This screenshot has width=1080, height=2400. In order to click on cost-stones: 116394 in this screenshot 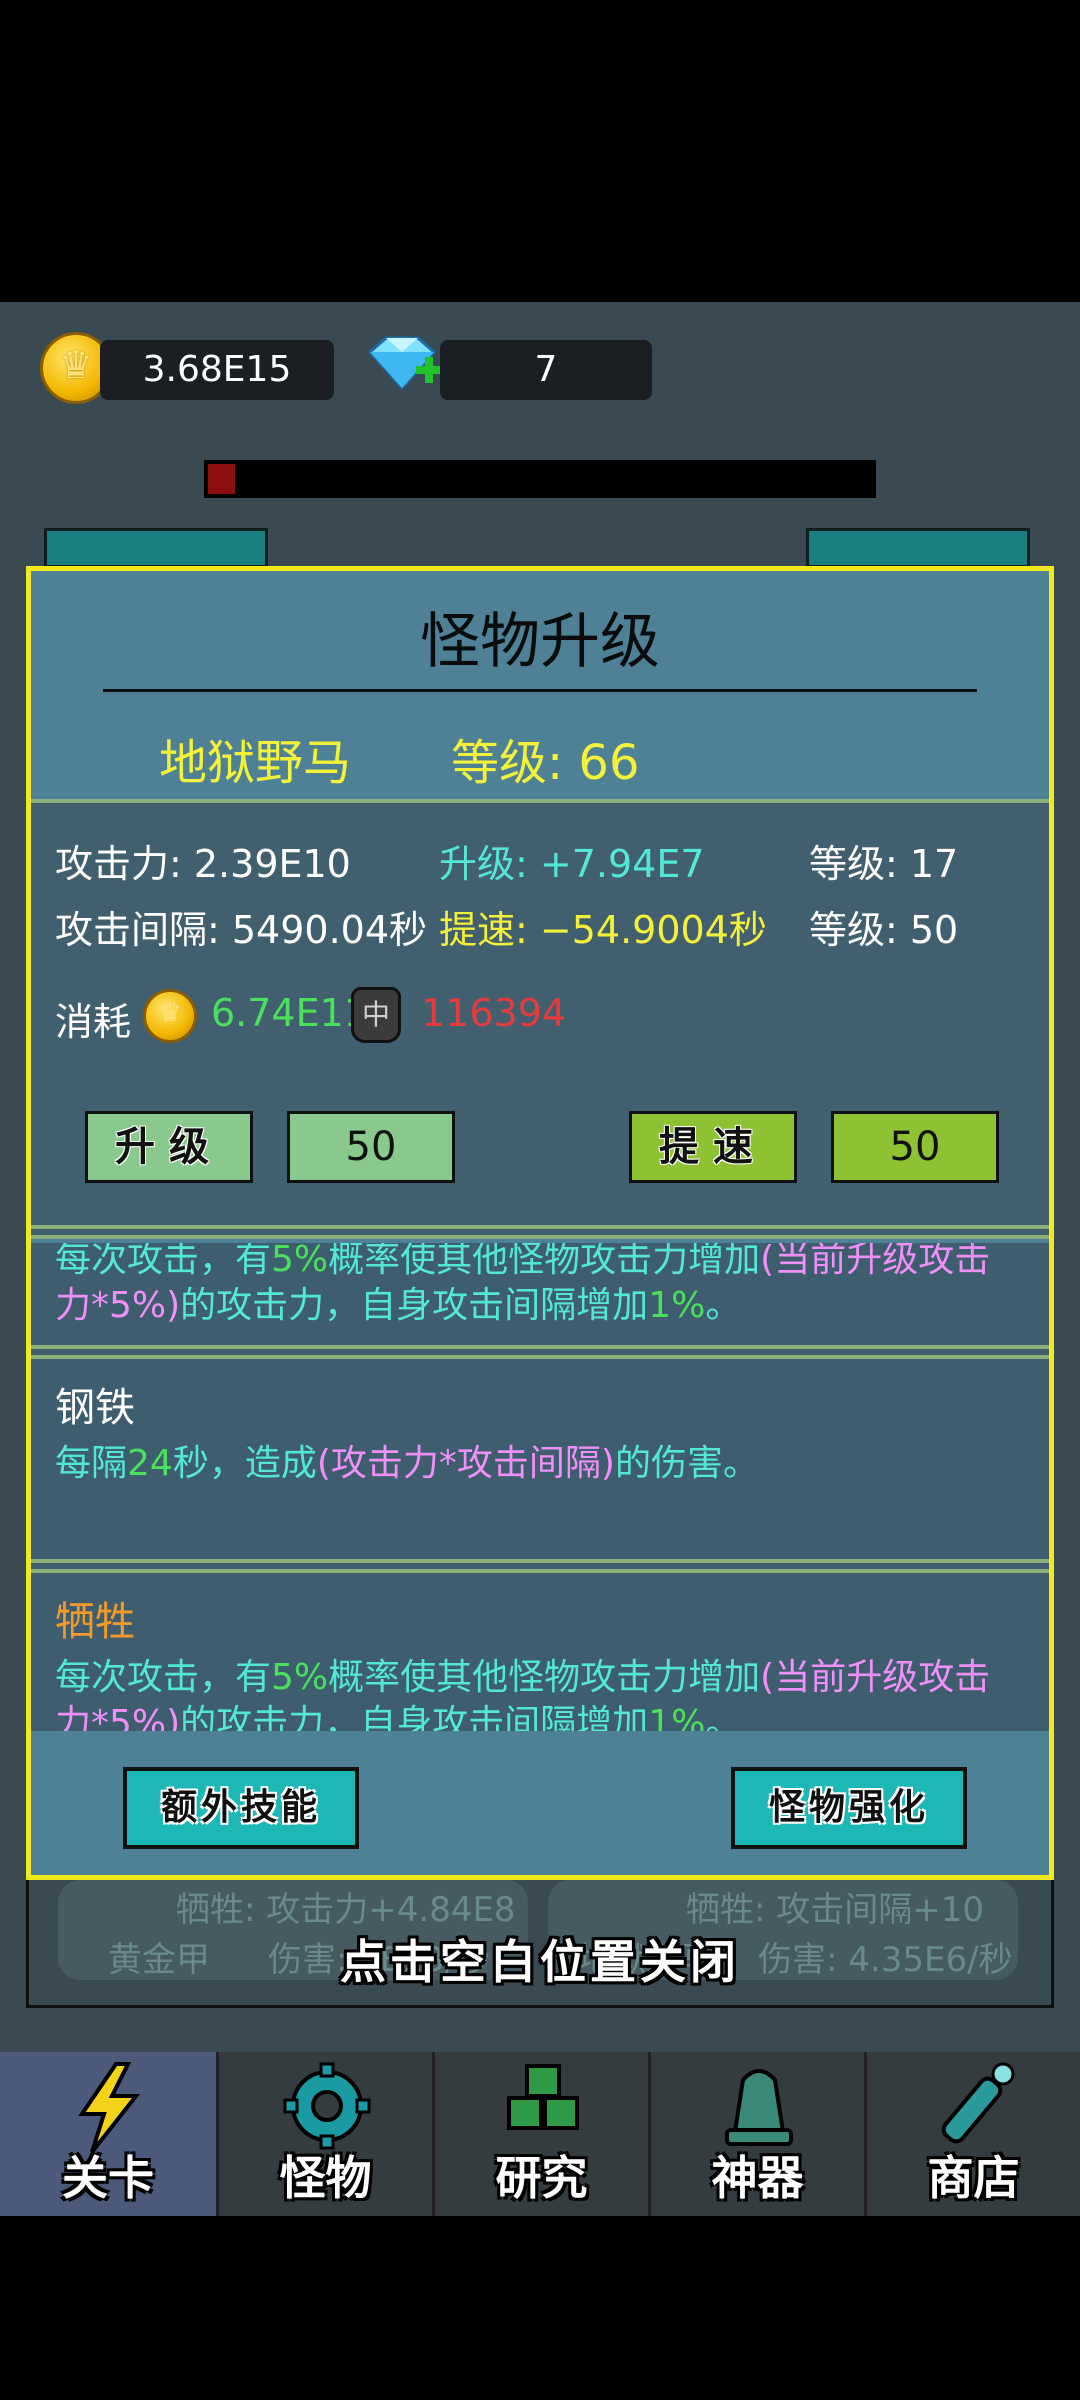, I will do `click(494, 1013)`.